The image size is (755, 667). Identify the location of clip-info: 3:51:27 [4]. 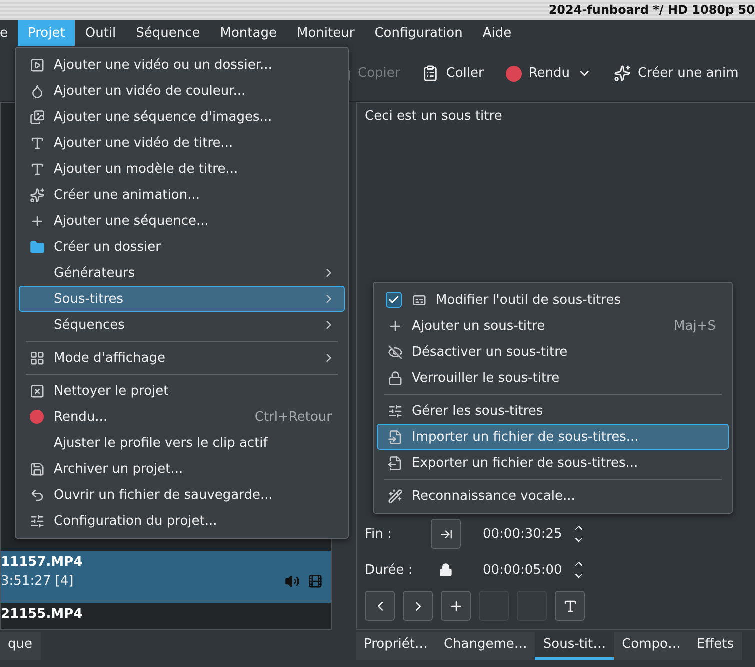
(37, 581).